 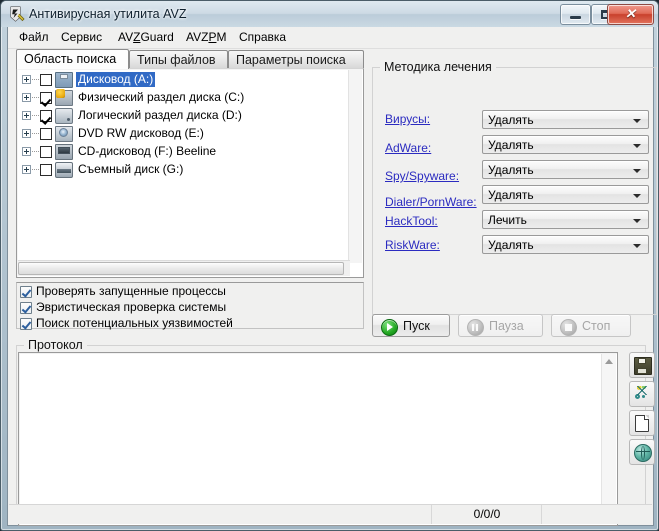 What do you see at coordinates (206, 37) in the screenshot?
I see `menu-avzpm: AVZPM` at bounding box center [206, 37].